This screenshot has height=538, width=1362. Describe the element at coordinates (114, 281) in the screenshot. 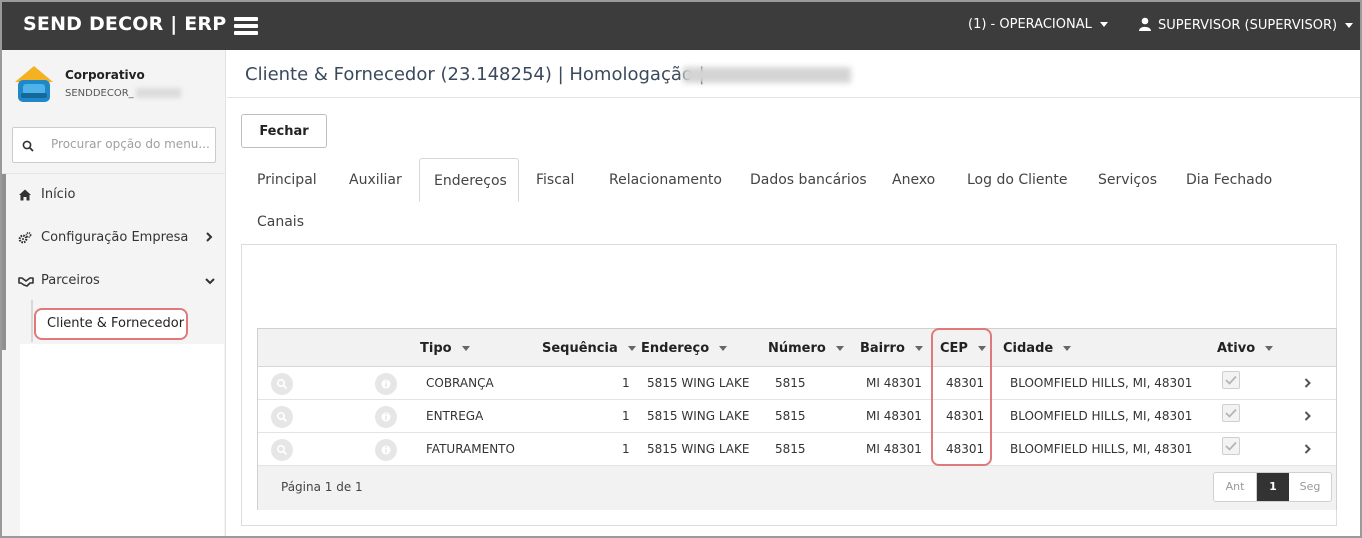

I see `sidebar-item-parceiros: Parceiros` at that location.